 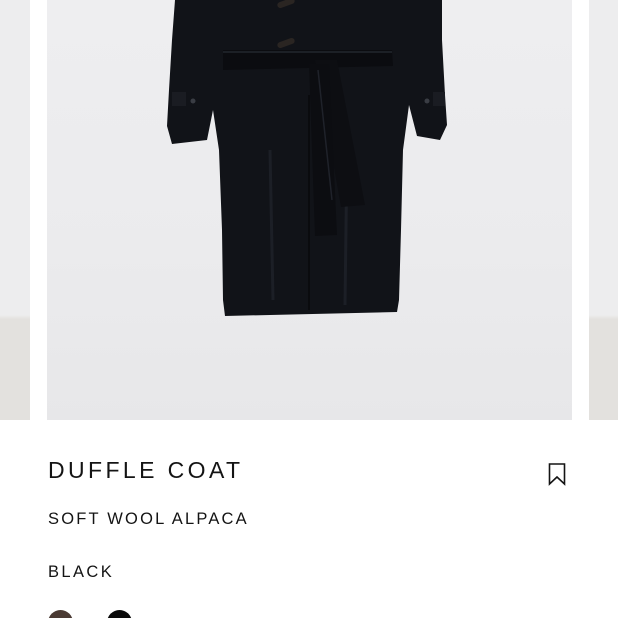 What do you see at coordinates (15, 210) in the screenshot?
I see `previous-product-image` at bounding box center [15, 210].